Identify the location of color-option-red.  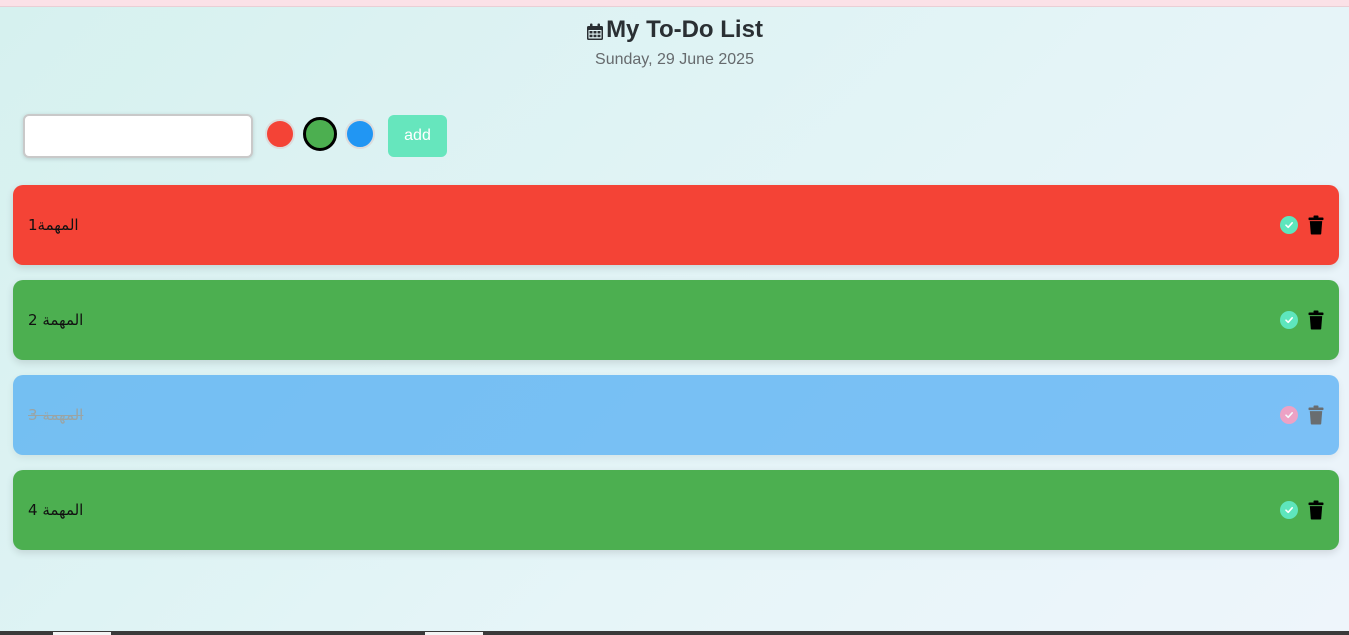
(280, 134).